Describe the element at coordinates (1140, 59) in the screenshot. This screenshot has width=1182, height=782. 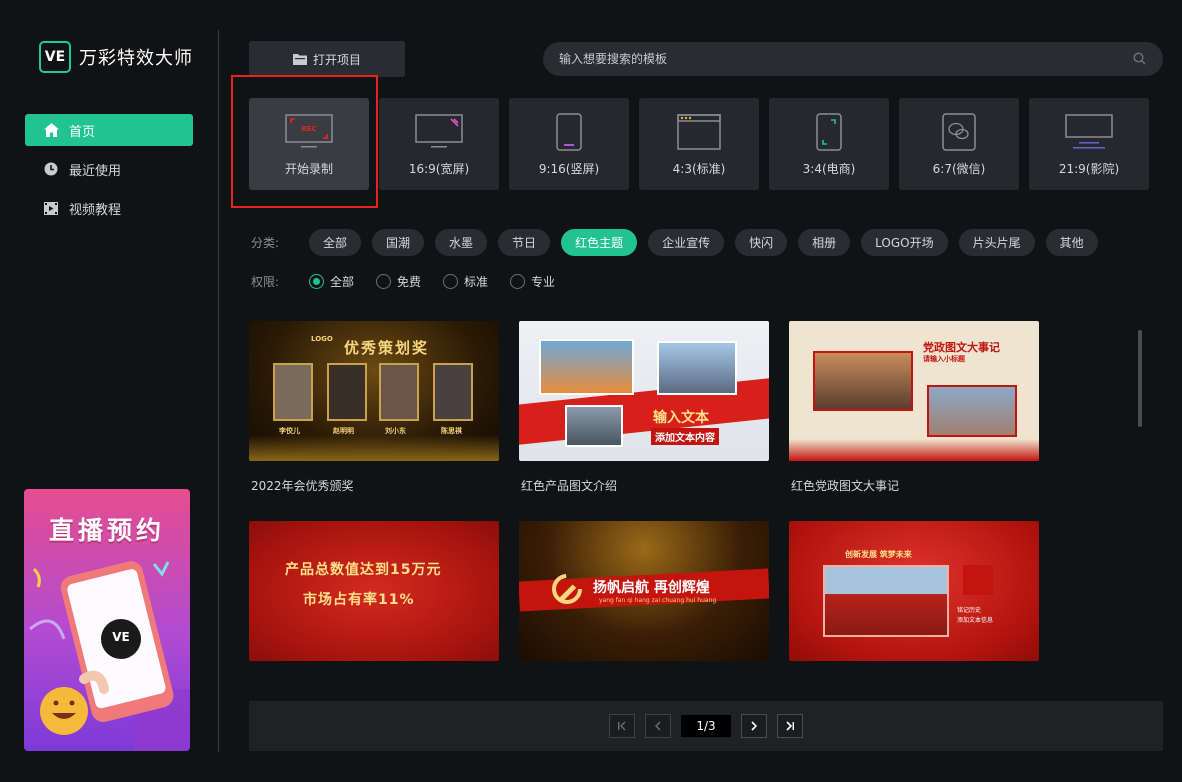
I see `search-icon` at that location.